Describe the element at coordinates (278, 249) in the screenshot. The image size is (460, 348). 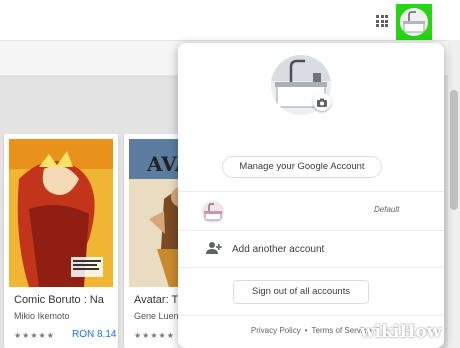
I see `add-another-account: Add another account` at that location.